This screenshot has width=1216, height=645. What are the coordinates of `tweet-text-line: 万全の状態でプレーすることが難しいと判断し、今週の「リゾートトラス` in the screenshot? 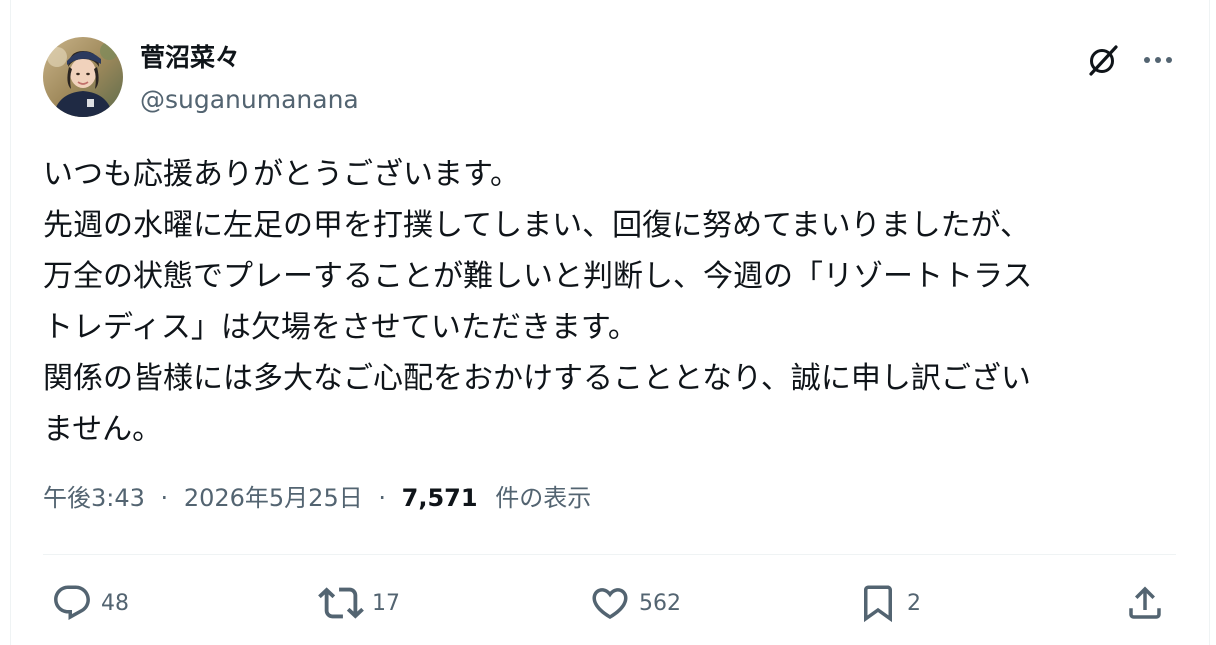 It's located at (538, 276).